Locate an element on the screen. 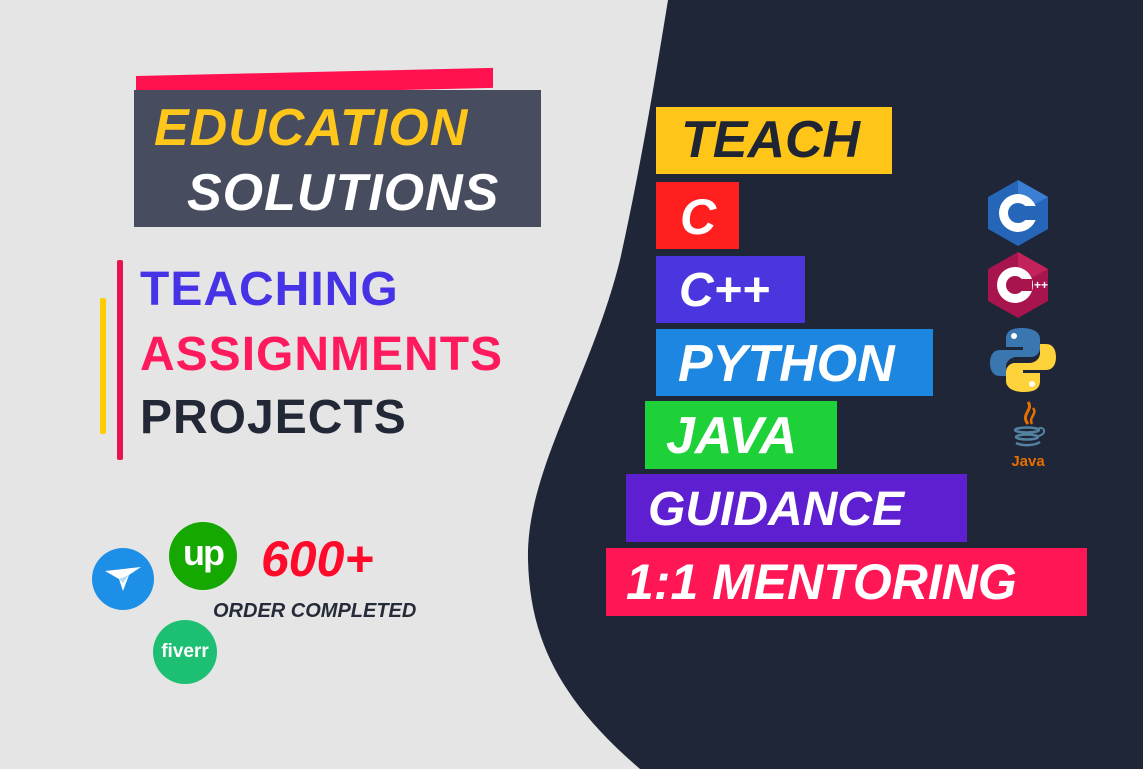 This screenshot has width=1143, height=769. headline-line-1: EDUCATION is located at coordinates (311, 128).